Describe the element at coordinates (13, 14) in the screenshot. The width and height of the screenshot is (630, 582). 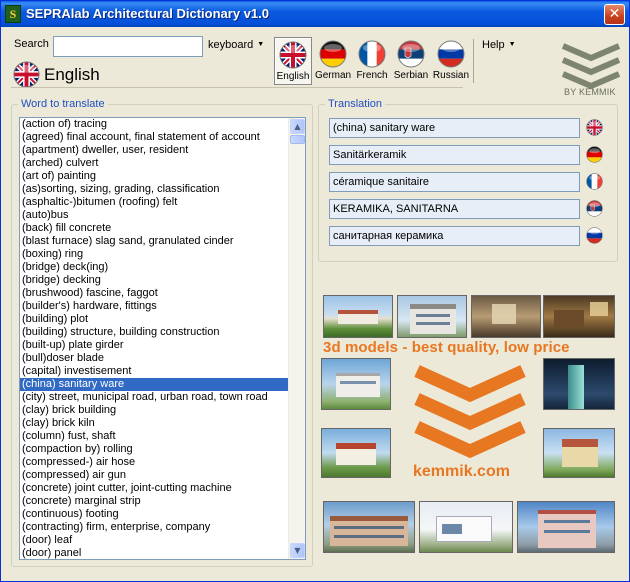
I see `app-icon: S` at that location.